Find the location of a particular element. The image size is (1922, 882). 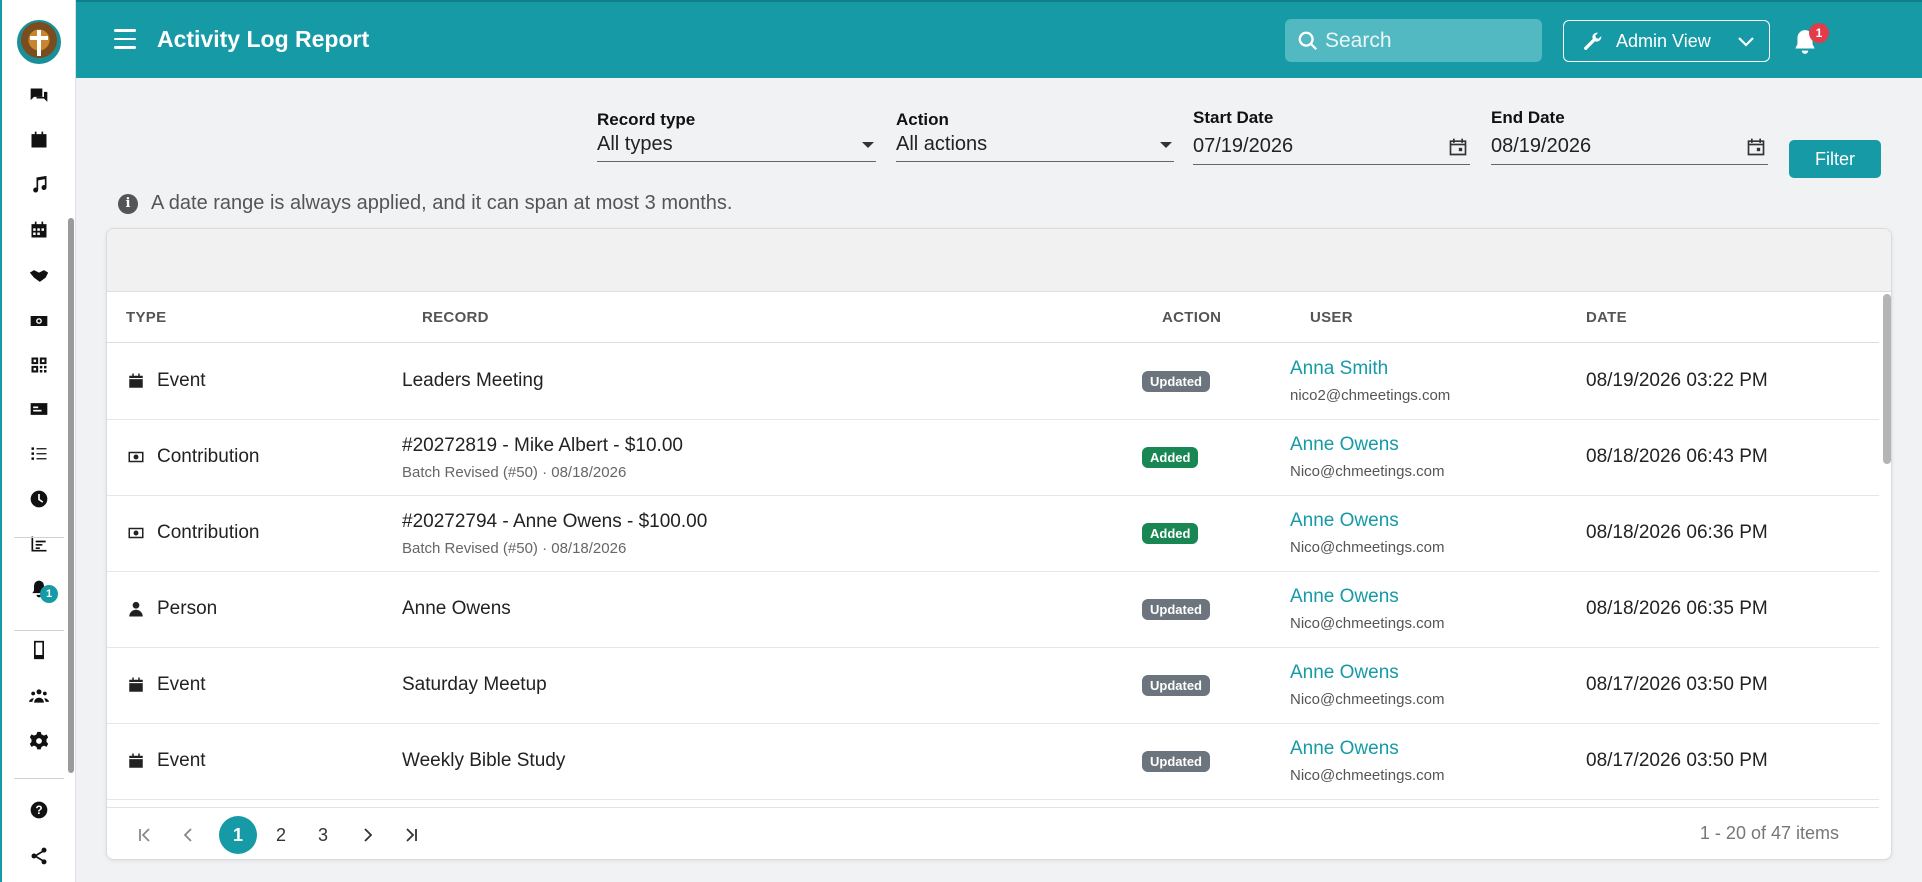

column-header-type: TYPE is located at coordinates (146, 317).